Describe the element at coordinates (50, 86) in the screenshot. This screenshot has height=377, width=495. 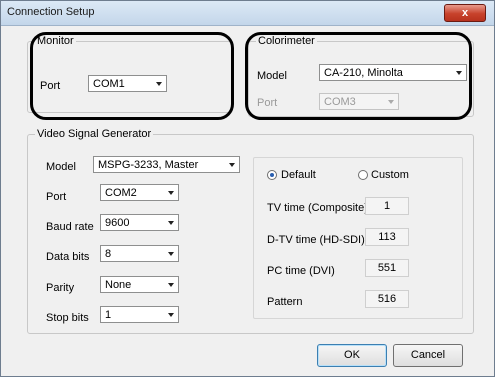
I see `monitor-port-label: Port` at that location.